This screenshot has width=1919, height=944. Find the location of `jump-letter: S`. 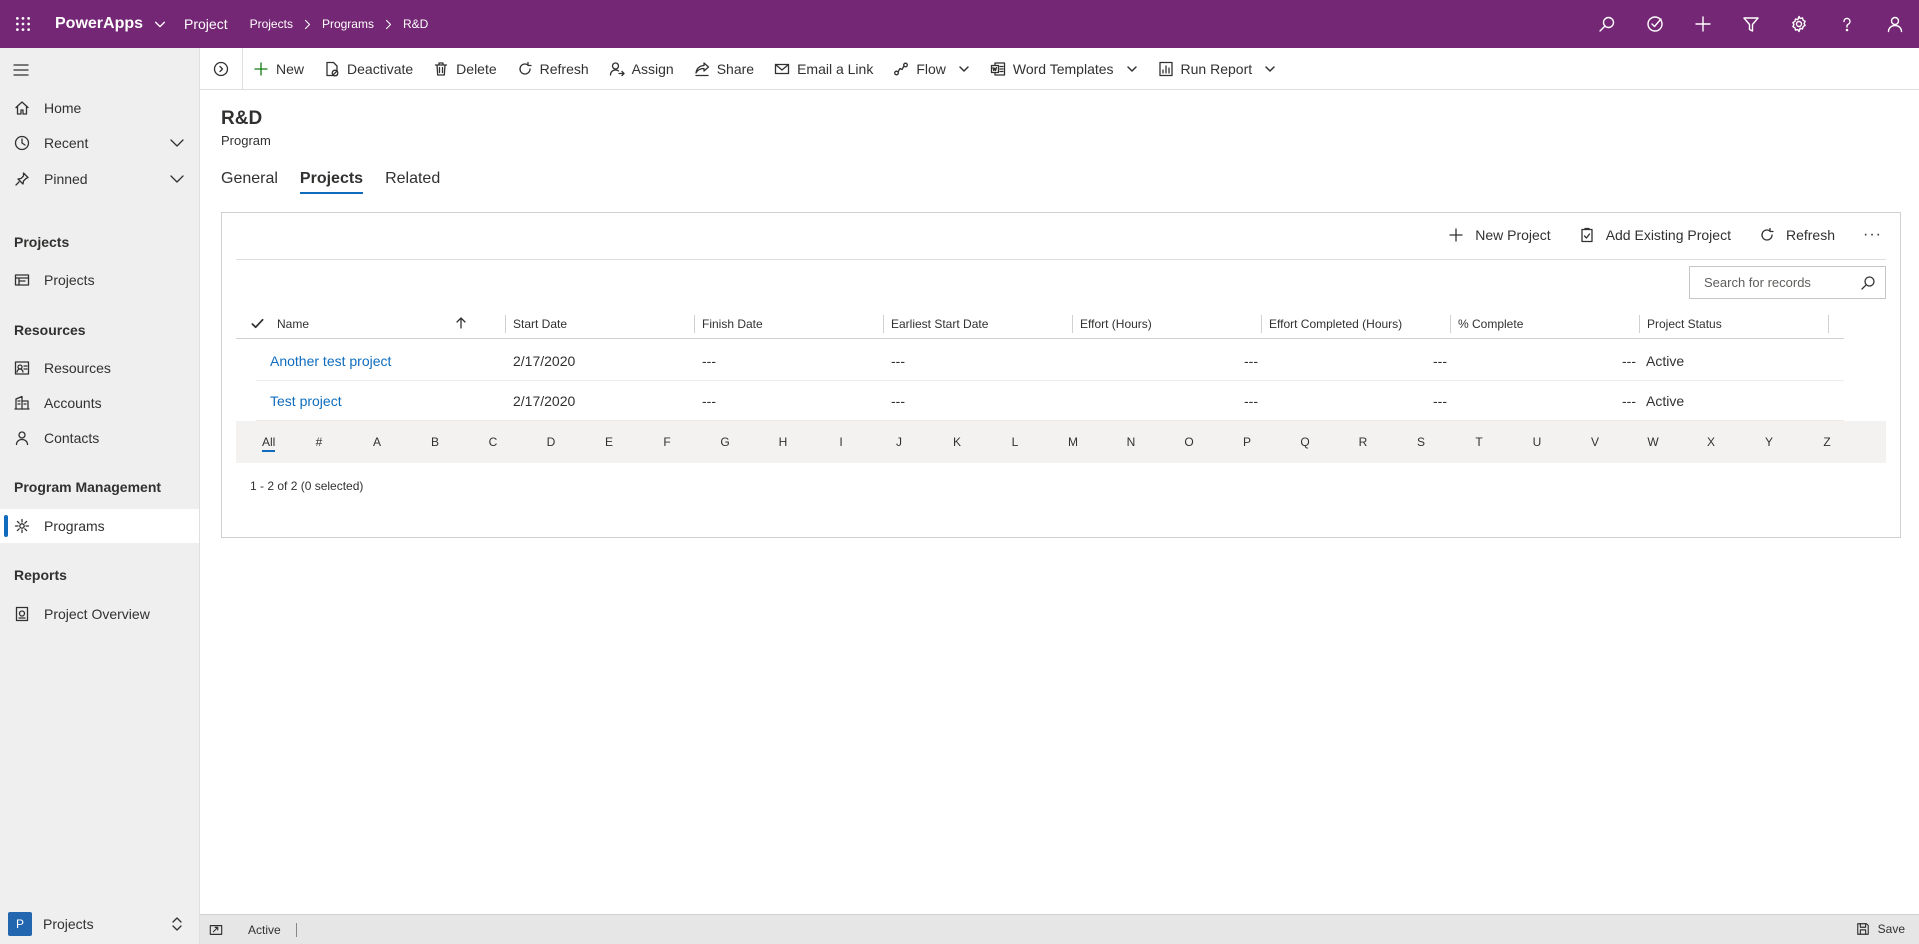

jump-letter: S is located at coordinates (1421, 442).